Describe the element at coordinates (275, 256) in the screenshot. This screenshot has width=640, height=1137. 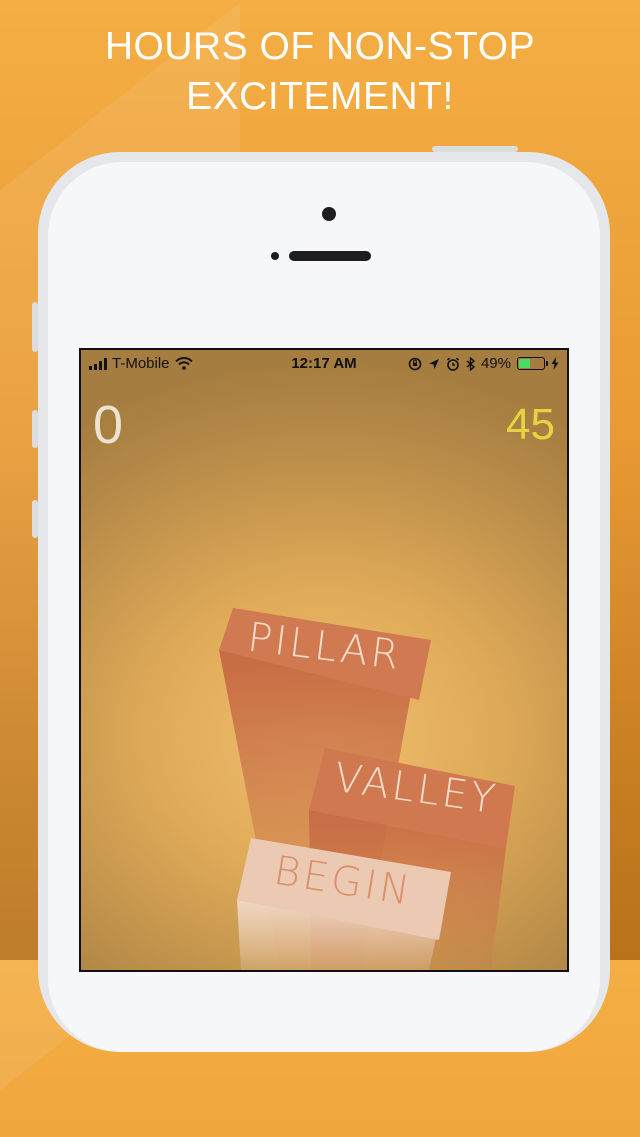
I see `proximity-sensor` at that location.